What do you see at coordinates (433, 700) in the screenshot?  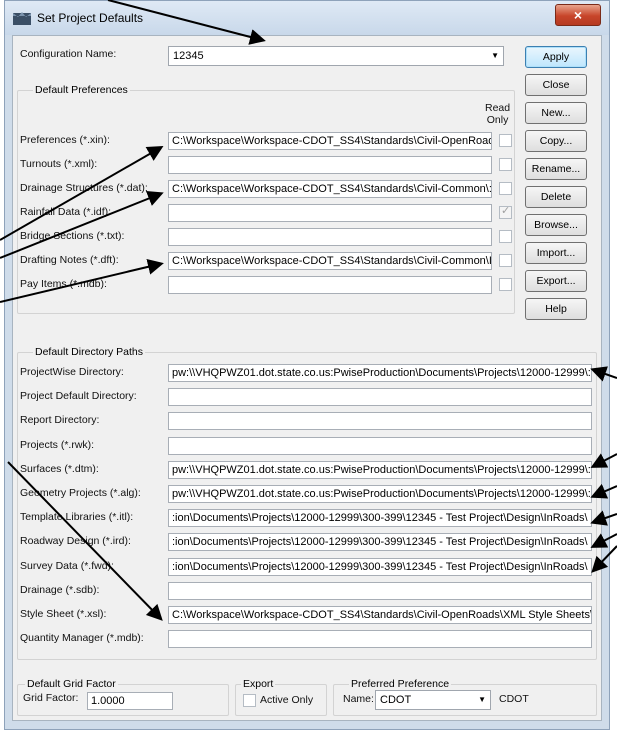 I see `preferred-name-select: CDOT ▼` at bounding box center [433, 700].